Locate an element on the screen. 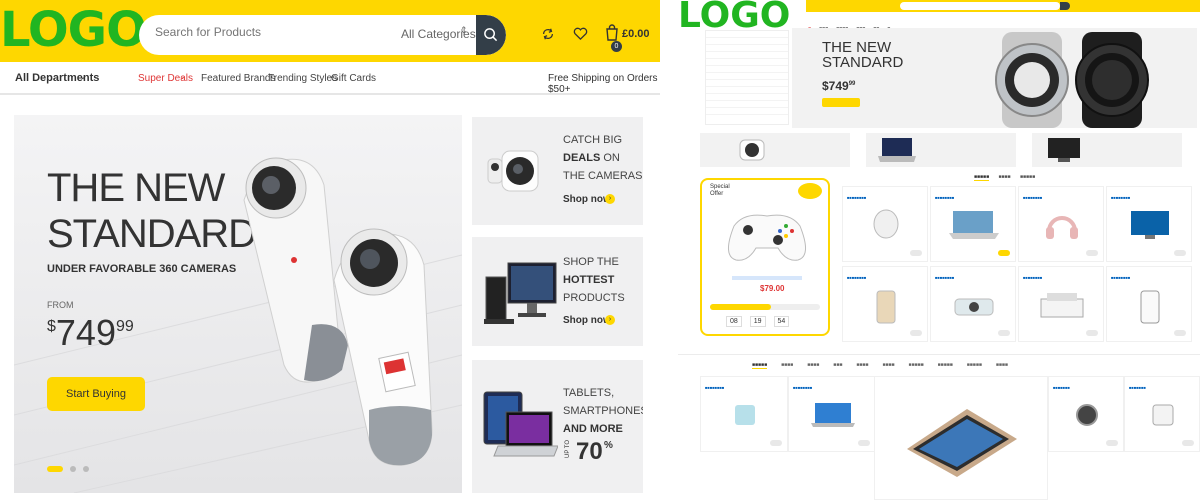  nav-trending-styles: Trending Styles is located at coordinates (302, 78).